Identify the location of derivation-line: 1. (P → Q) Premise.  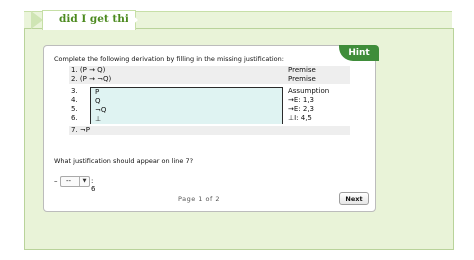
(209, 70).